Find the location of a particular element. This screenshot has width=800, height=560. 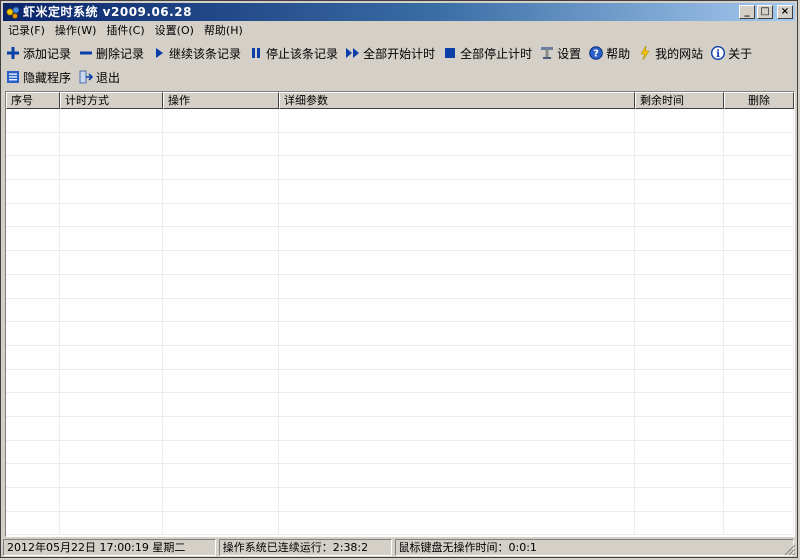

menu-help: 帮助(H) is located at coordinates (223, 31).